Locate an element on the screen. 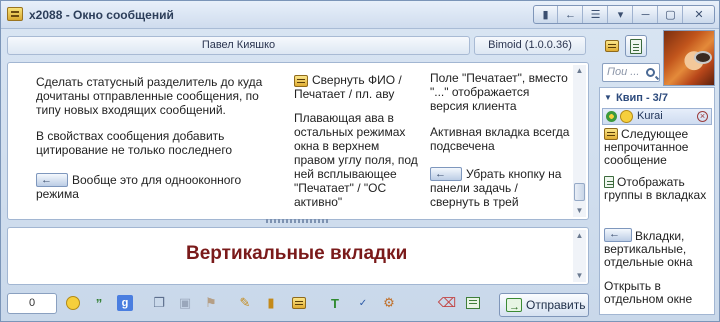 The height and width of the screenshot is (322, 720). sidebar-item: Открыть в отдельном окне is located at coordinates (657, 293).